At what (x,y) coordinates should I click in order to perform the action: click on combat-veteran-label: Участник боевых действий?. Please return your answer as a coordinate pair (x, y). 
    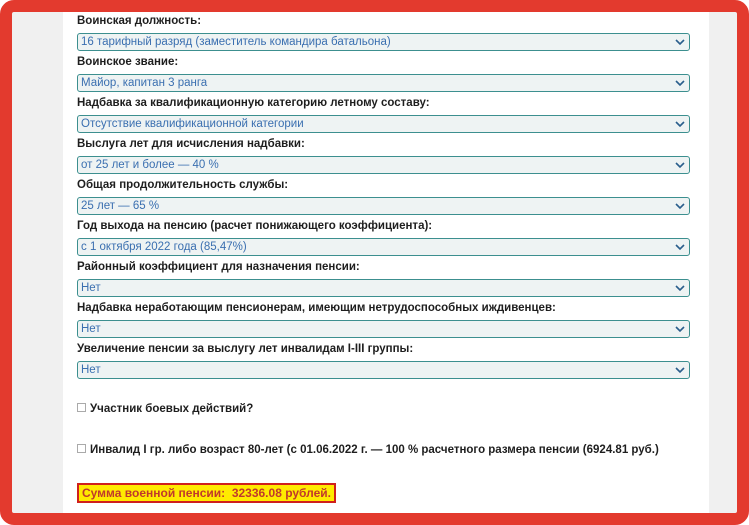
    Looking at the image, I should click on (172, 409).